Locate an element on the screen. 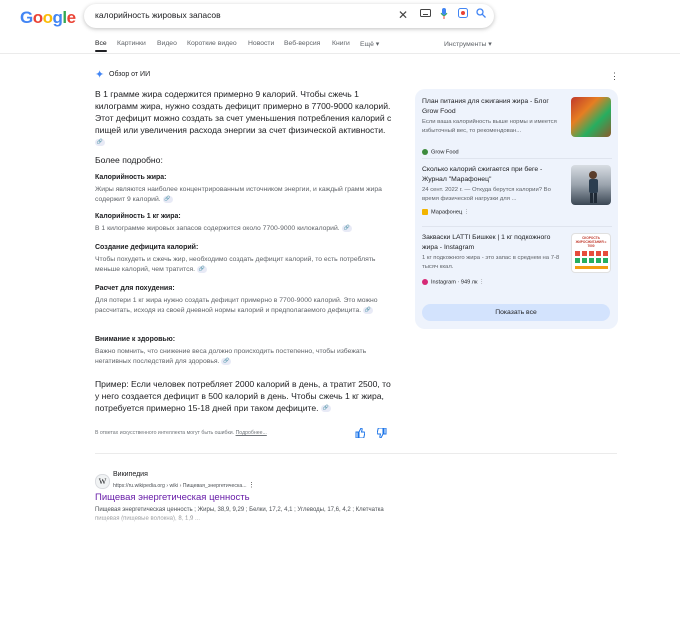  keyboard-icon is located at coordinates (425, 15).